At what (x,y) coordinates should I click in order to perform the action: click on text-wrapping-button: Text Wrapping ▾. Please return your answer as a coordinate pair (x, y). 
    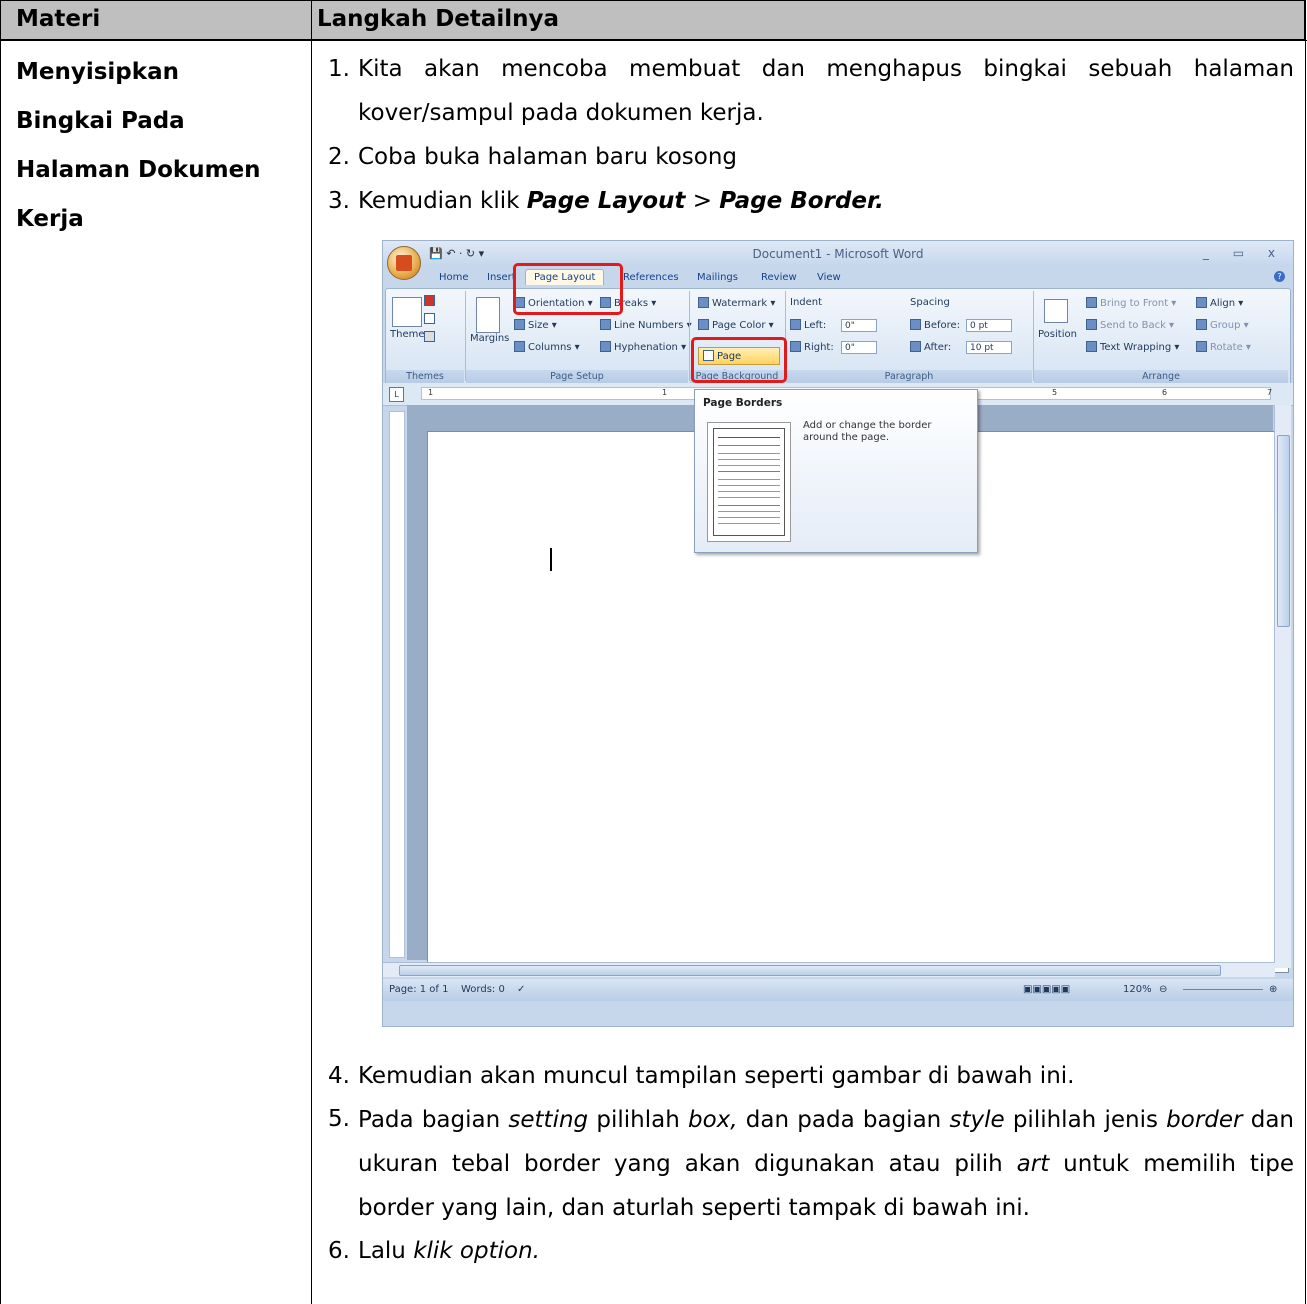
    Looking at the image, I should click on (1132, 347).